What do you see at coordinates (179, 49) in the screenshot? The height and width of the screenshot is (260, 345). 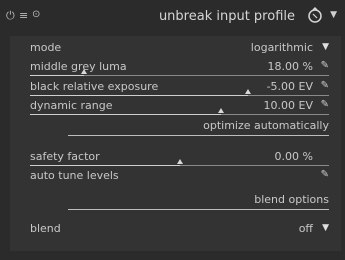 I see `mode-combobox: mode logarithmic ▼` at bounding box center [179, 49].